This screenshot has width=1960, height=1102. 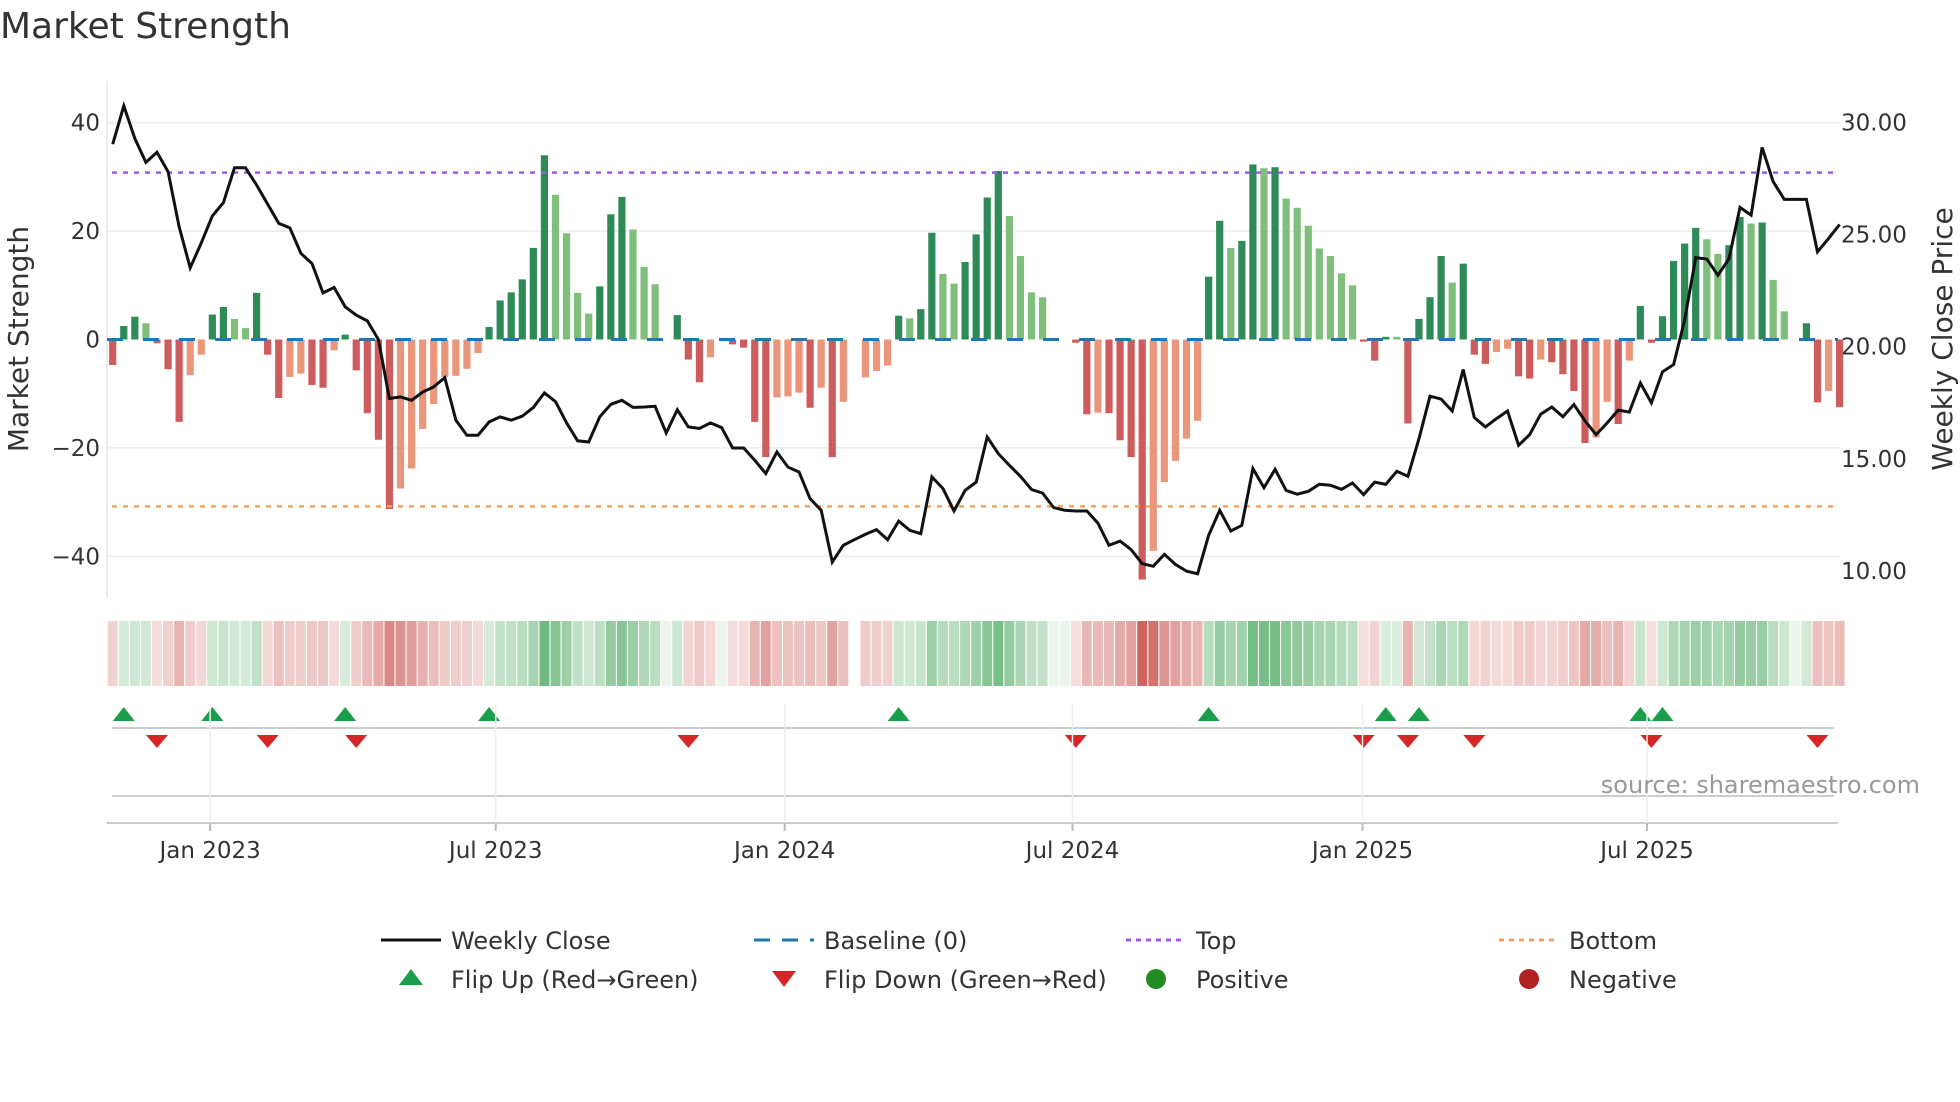 I want to click on legend-label: Weekly Close, so click(x=531, y=941).